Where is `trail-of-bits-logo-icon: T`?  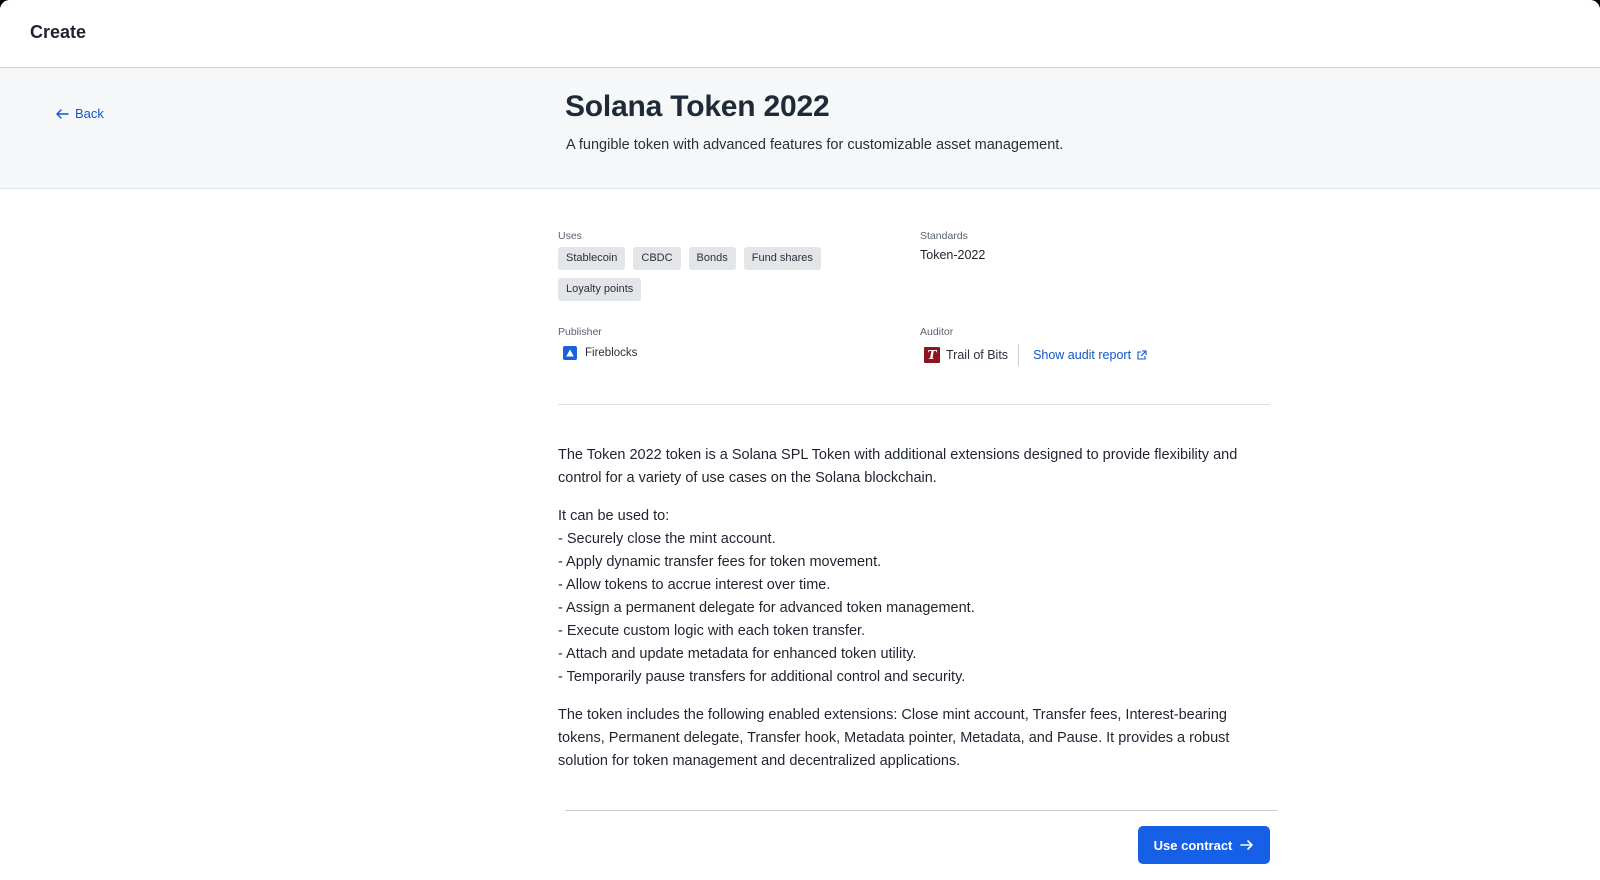
trail-of-bits-logo-icon: T is located at coordinates (932, 355).